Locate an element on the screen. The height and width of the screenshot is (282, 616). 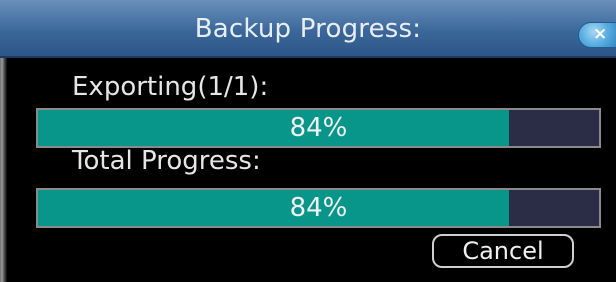
total-progress-bar: 84% is located at coordinates (318, 208).